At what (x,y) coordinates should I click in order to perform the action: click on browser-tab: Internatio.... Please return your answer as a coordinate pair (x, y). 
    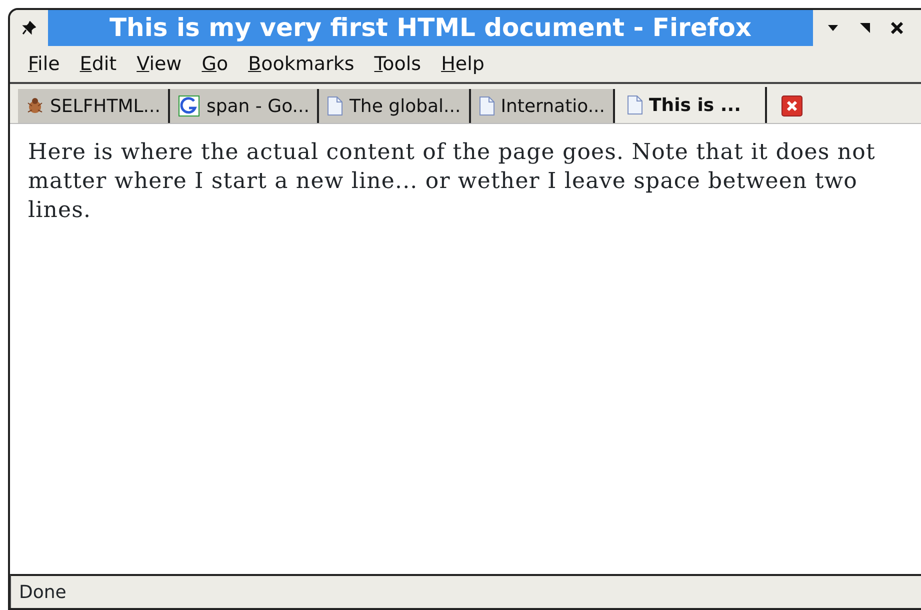
    Looking at the image, I should click on (542, 106).